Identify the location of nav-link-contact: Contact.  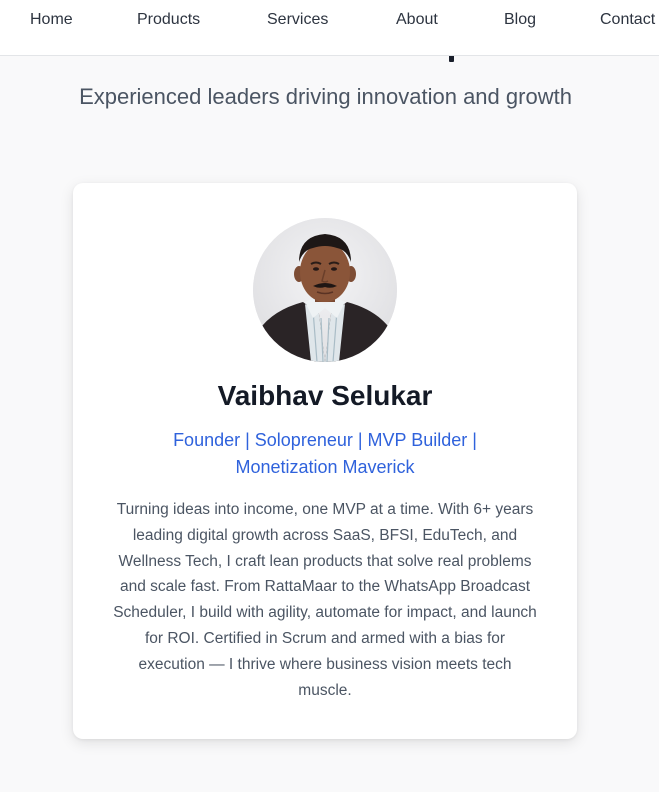
(627, 20).